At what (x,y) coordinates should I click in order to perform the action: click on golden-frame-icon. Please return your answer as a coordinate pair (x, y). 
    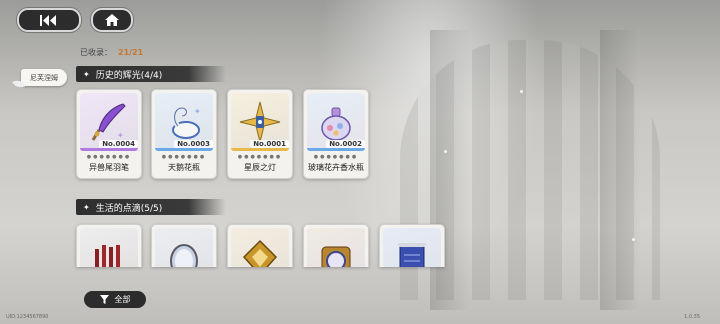
    Looking at the image, I should click on (260, 247).